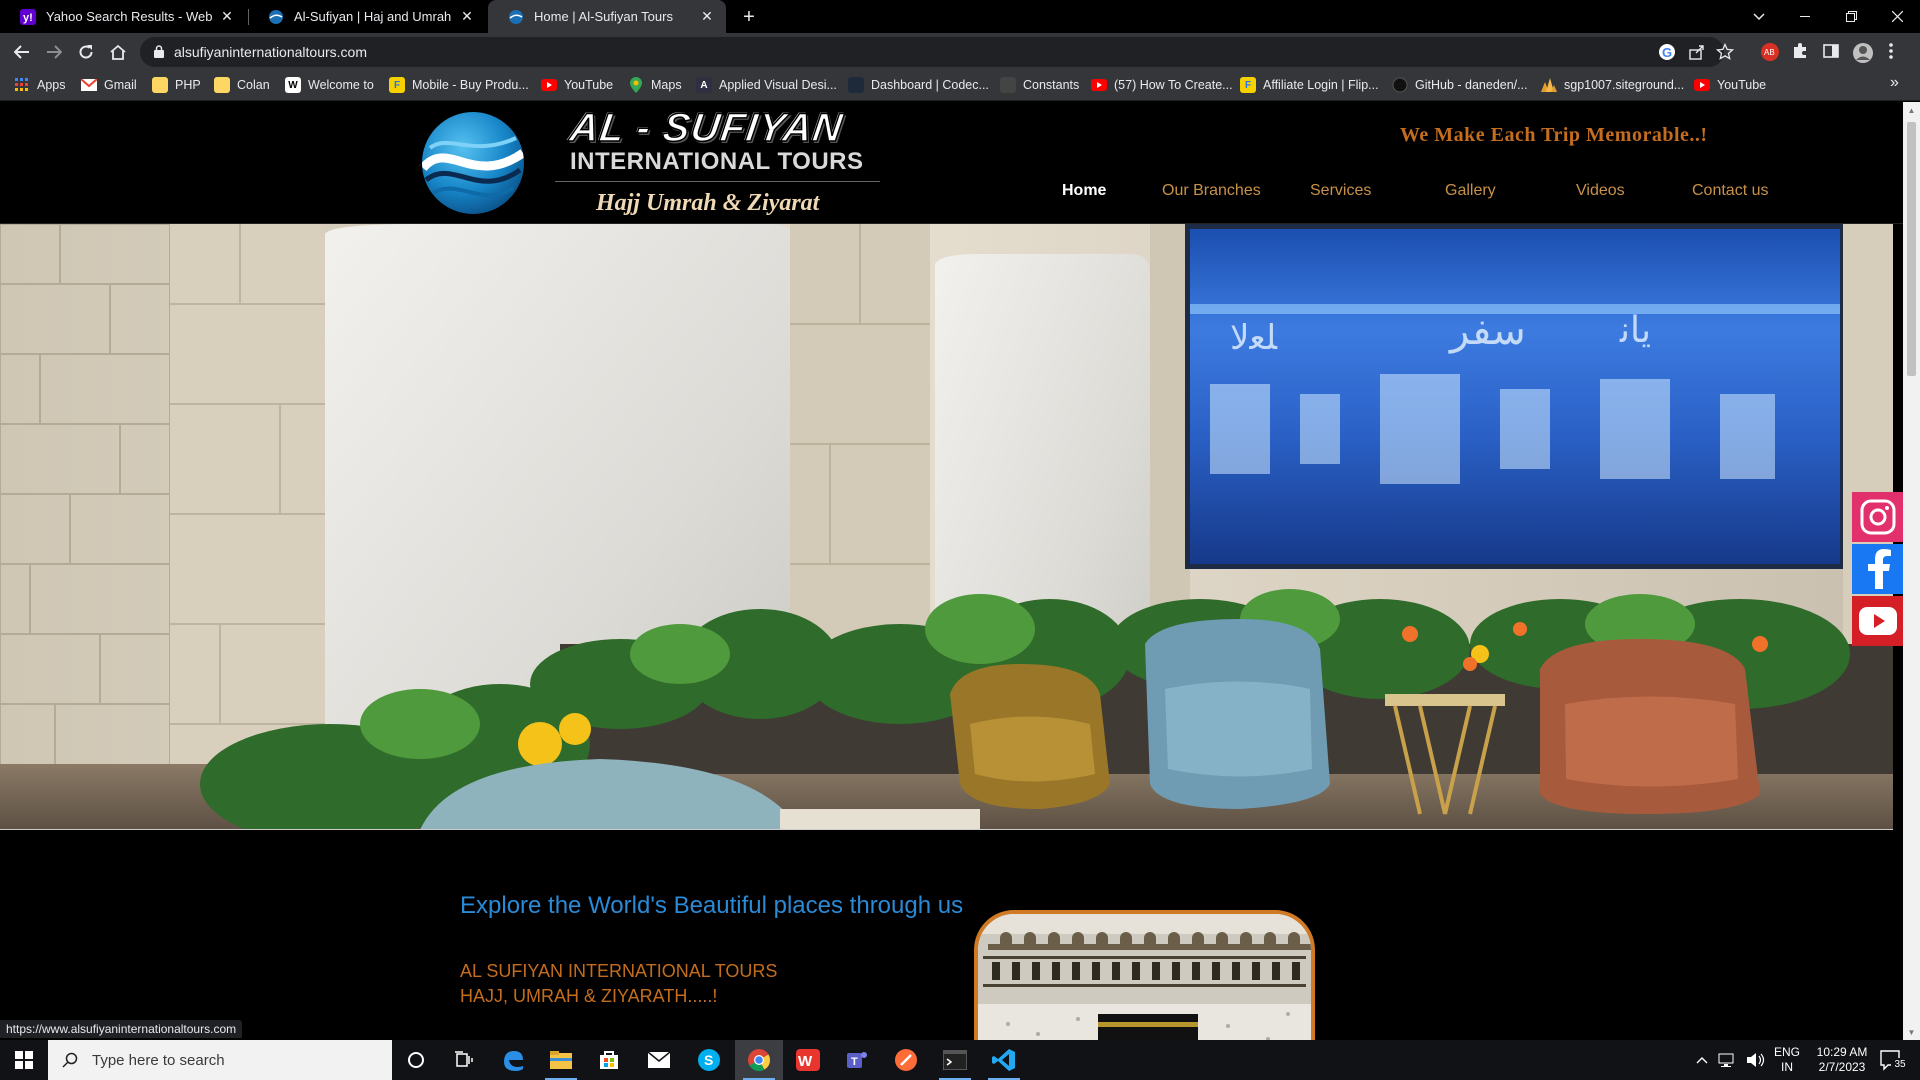  Describe the element at coordinates (416, 1060) in the screenshot. I see `cortana-icon` at that location.